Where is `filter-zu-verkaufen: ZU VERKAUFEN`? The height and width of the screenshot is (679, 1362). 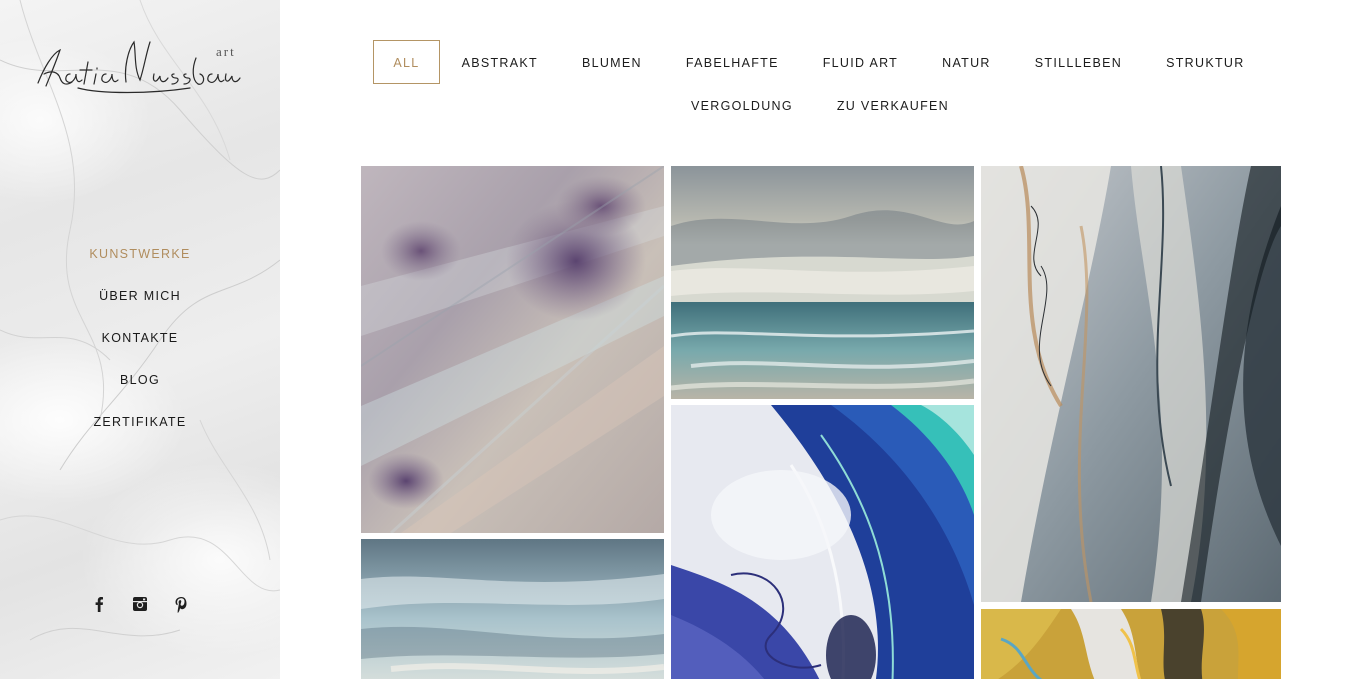
filter-zu-verkaufen: ZU VERKAUFEN is located at coordinates (893, 105).